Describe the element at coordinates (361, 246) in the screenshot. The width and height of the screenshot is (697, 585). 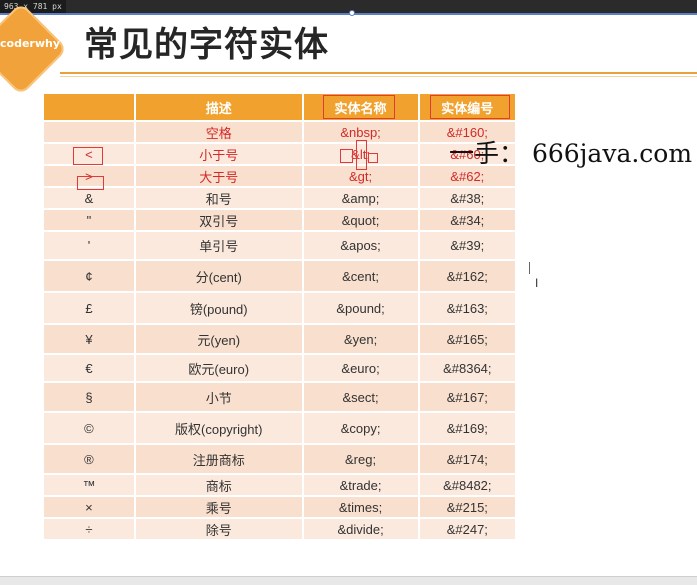
I see `entity-name-cell: &apos;` at that location.